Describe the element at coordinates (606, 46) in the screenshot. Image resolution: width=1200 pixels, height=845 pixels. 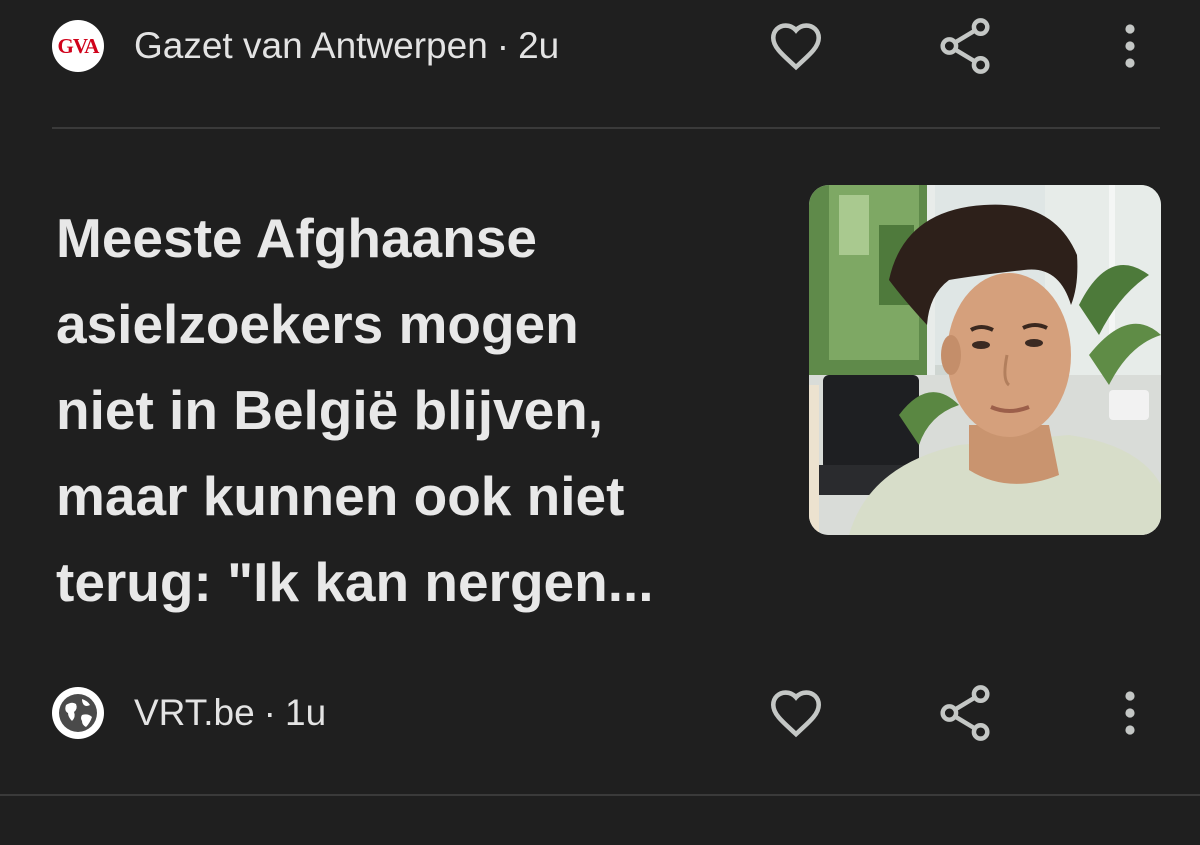
I see `previous-article-source-row: GVA Gazet van Antwerpen · 2u` at that location.